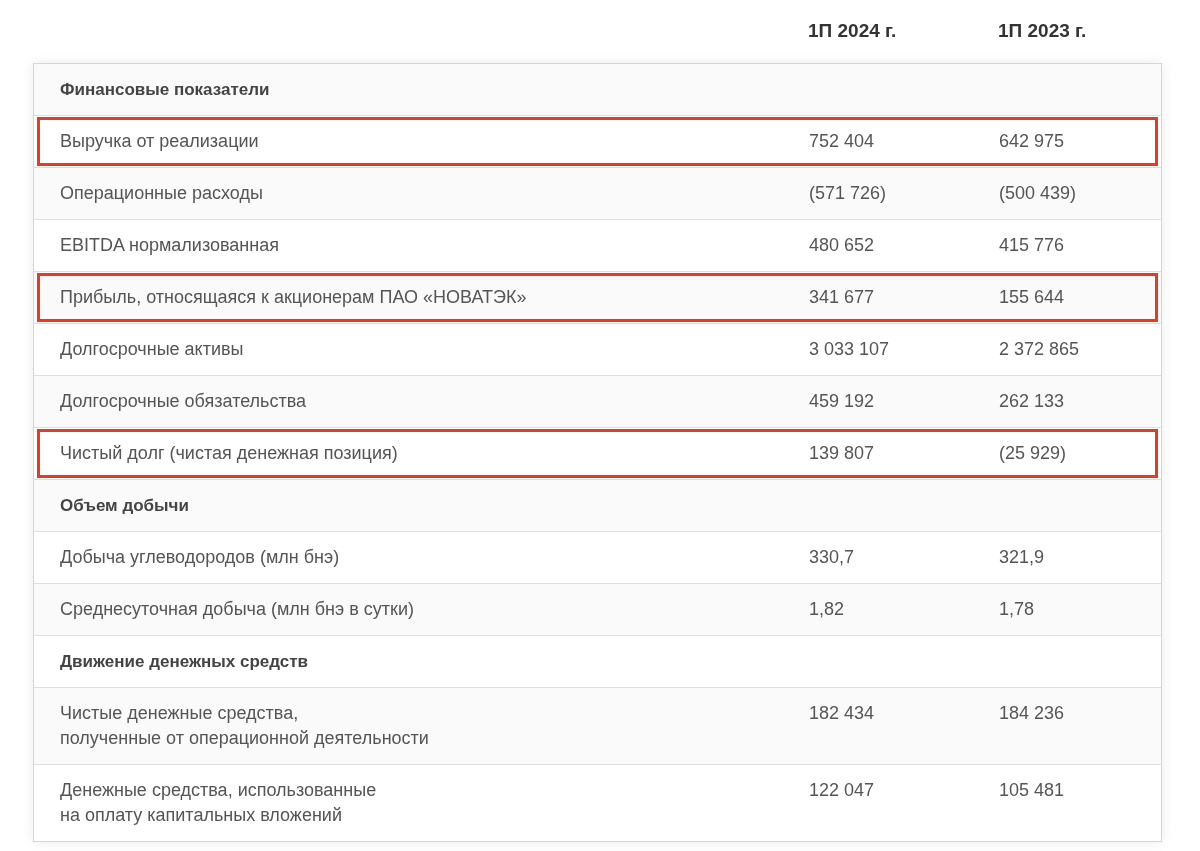 The image size is (1200, 851). What do you see at coordinates (1032, 790) in the screenshot?
I see `table-cell-text: 105 481` at bounding box center [1032, 790].